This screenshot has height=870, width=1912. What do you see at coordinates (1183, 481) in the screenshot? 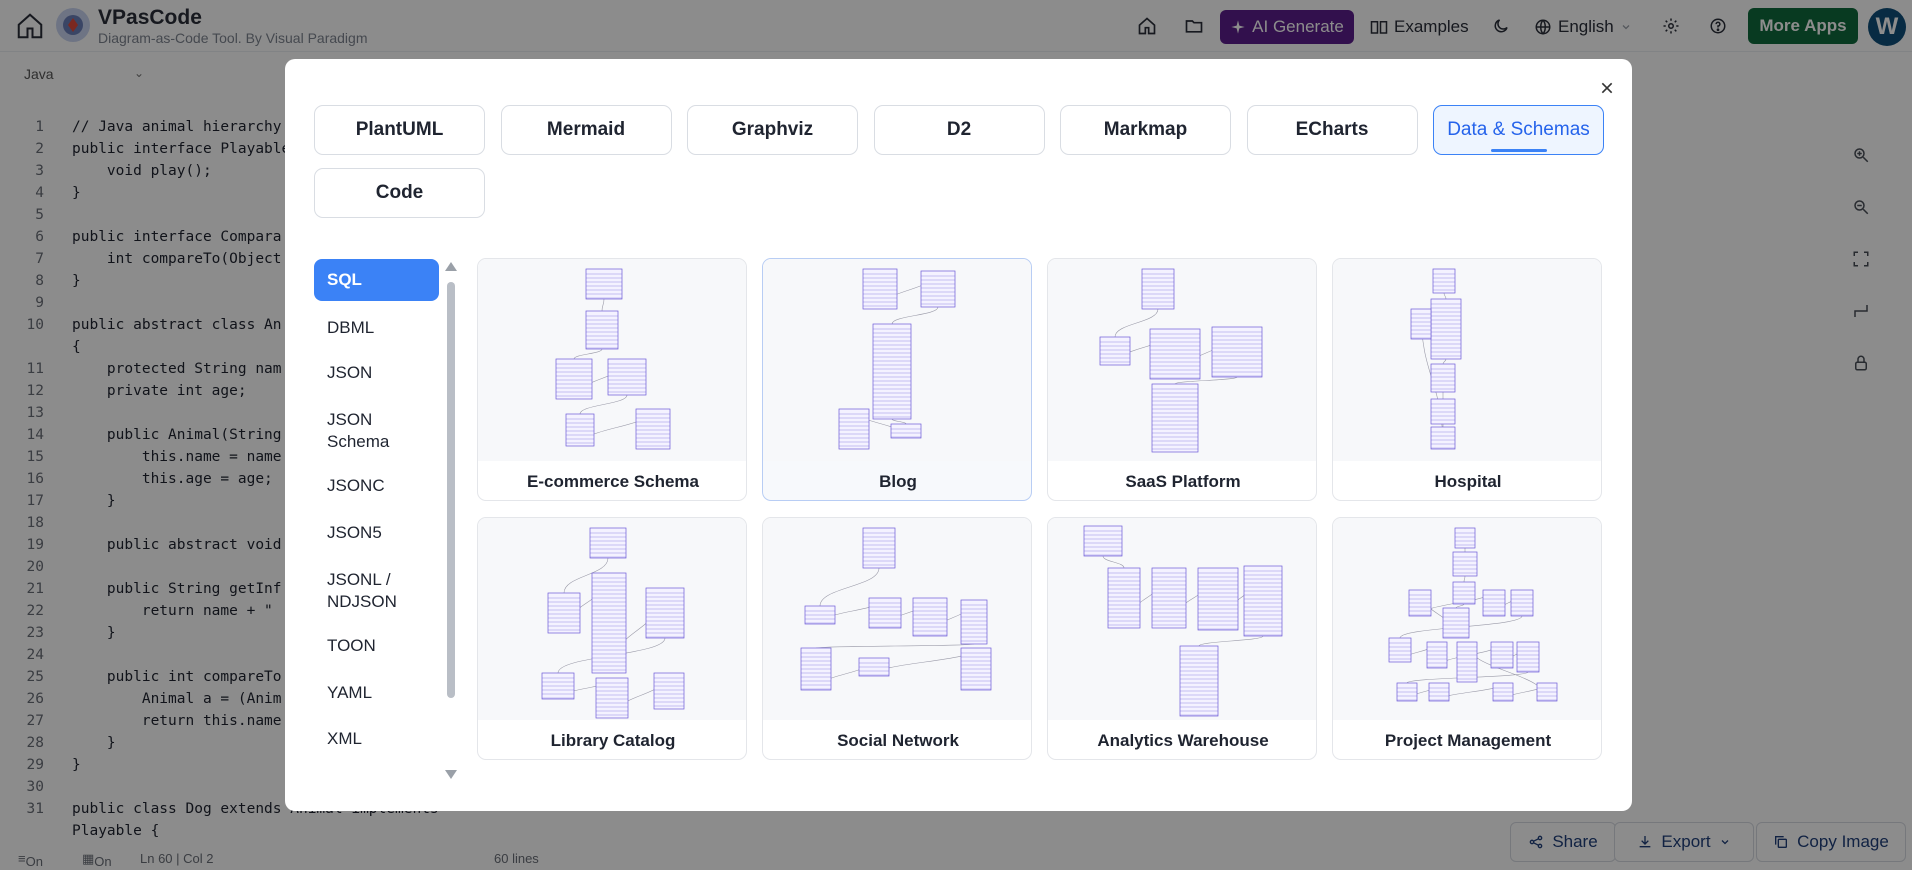
I see `template-name: SaaS Platform` at bounding box center [1183, 481].